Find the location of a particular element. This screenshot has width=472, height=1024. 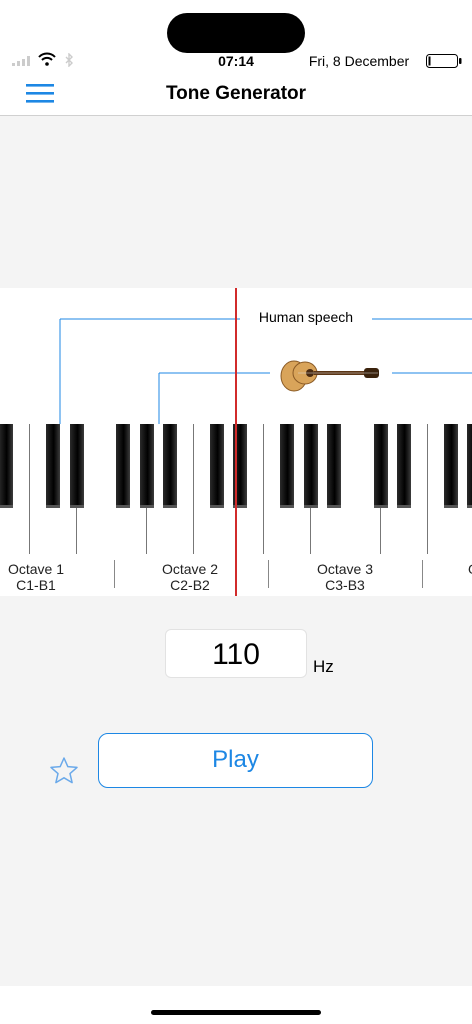

octave-range: C3-B3 is located at coordinates (345, 585).